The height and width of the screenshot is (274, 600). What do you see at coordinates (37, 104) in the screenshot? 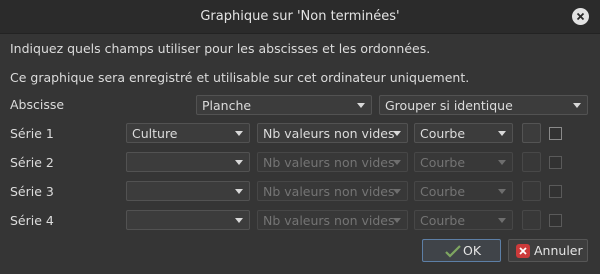
I see `abscisse-label: Abscisse` at bounding box center [37, 104].